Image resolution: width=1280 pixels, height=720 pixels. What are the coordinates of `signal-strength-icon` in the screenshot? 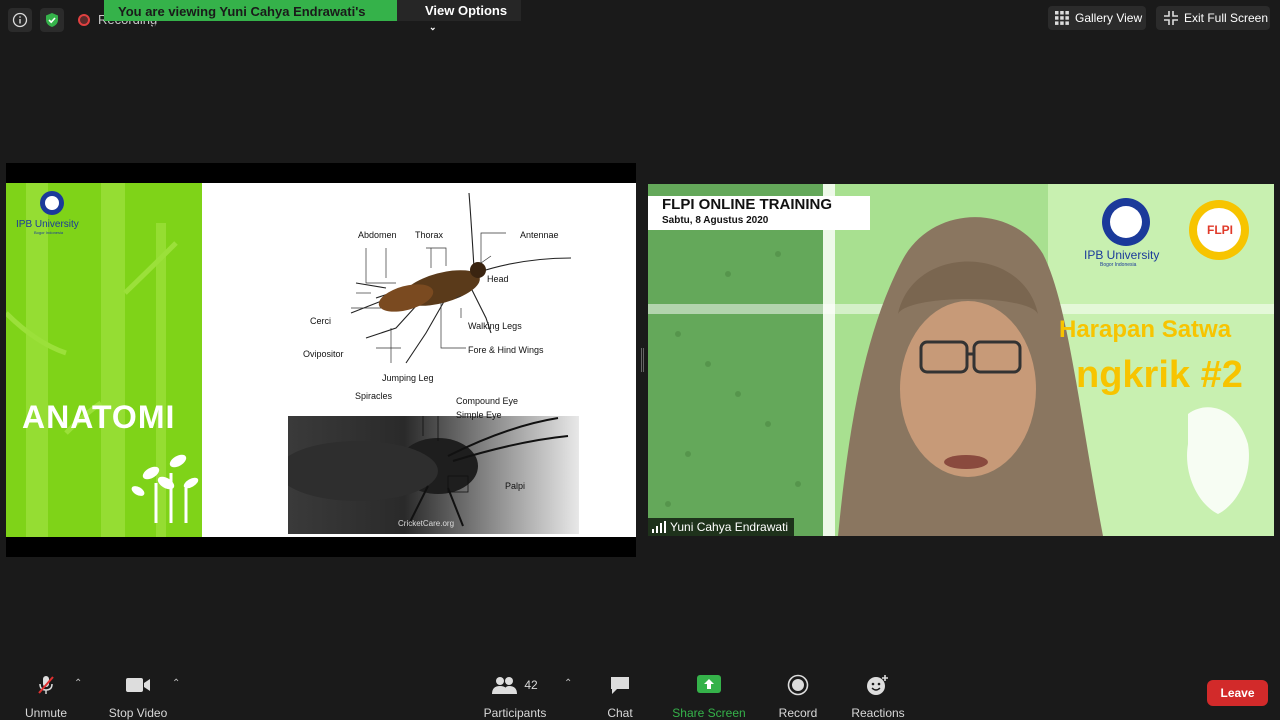 It's located at (659, 527).